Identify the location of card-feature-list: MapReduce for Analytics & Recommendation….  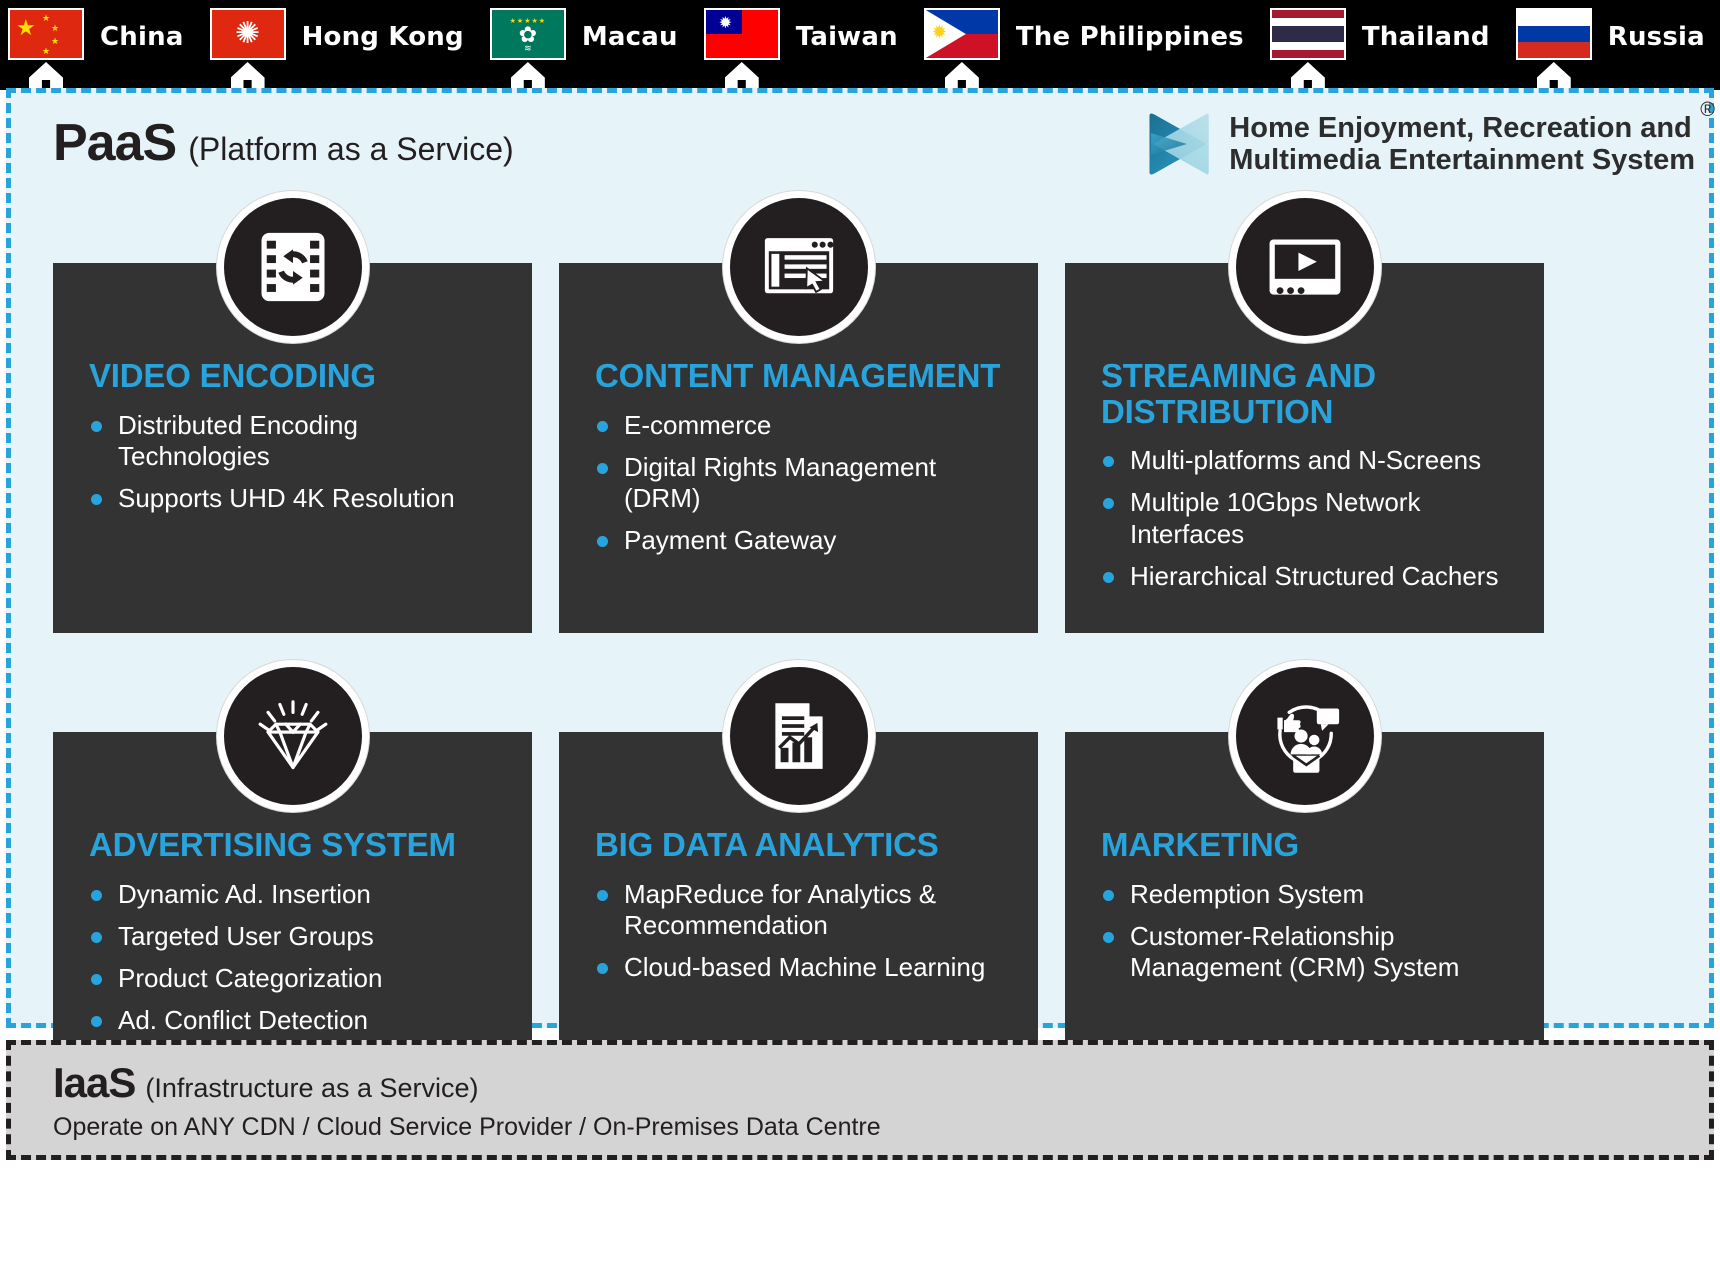
(806, 931).